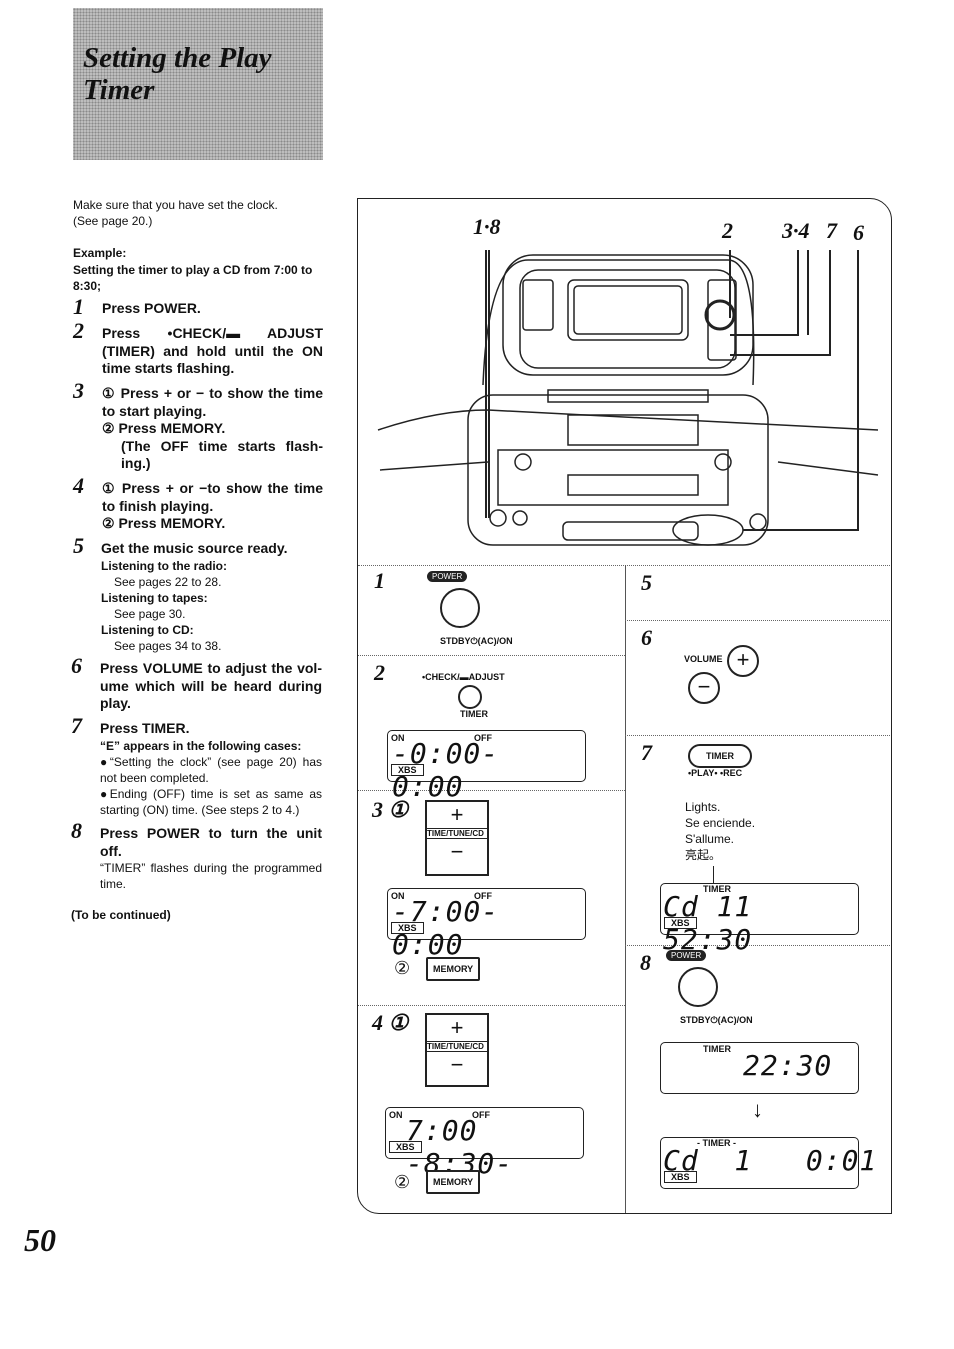 This screenshot has height=1349, width=954. Describe the element at coordinates (743, 661) in the screenshot. I see `volume-up-button: +` at that location.